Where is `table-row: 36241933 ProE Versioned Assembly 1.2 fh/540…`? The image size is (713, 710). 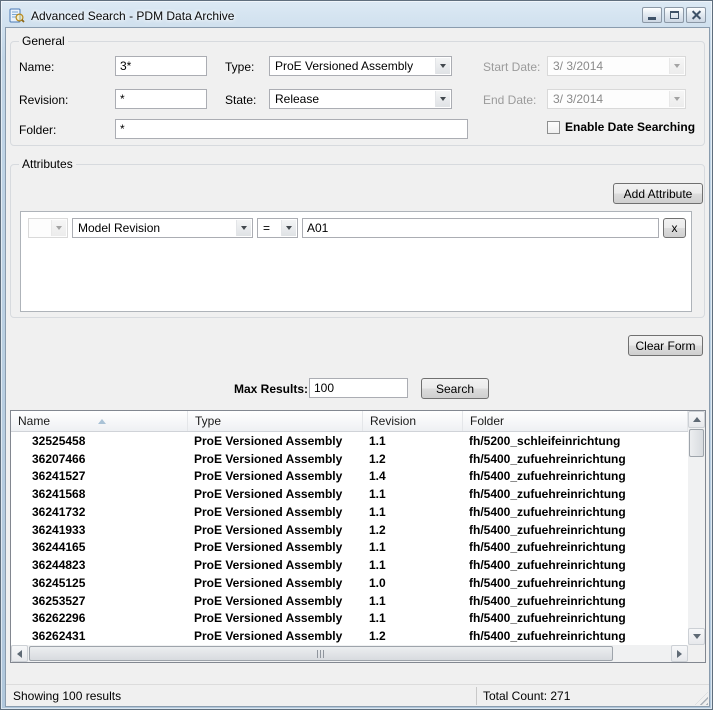 table-row: 36241933 ProE Versioned Assembly 1.2 fh/540… is located at coordinates (349, 529).